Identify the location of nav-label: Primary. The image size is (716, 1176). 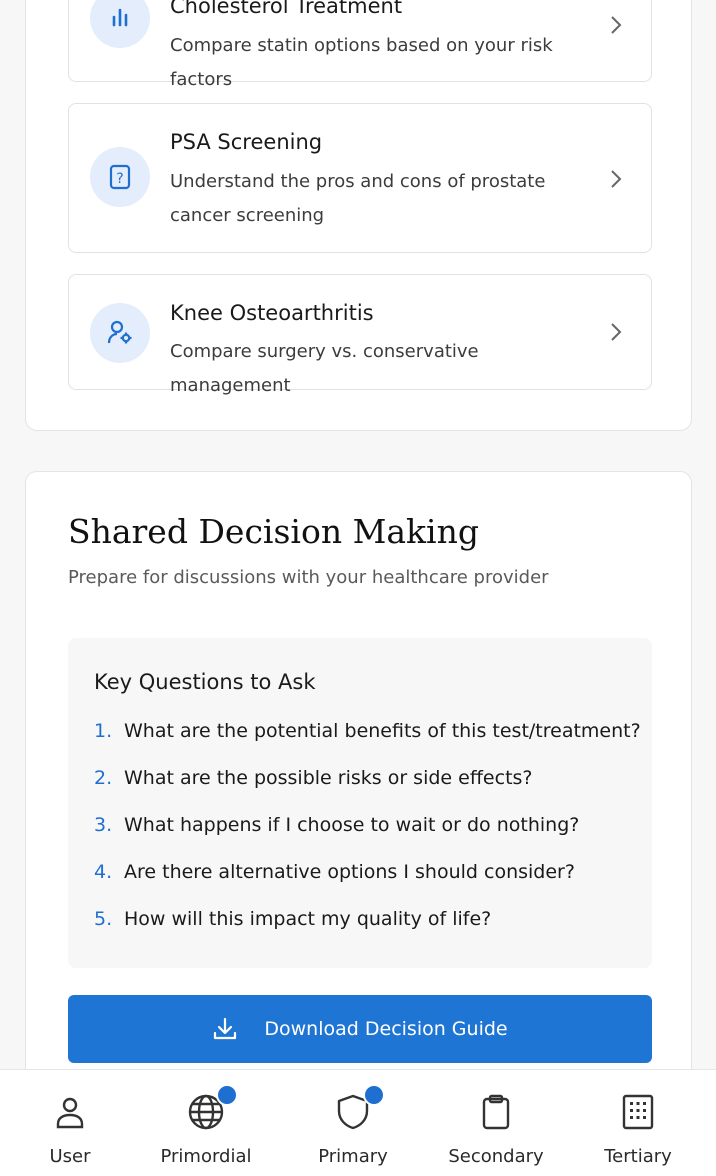
(353, 1156).